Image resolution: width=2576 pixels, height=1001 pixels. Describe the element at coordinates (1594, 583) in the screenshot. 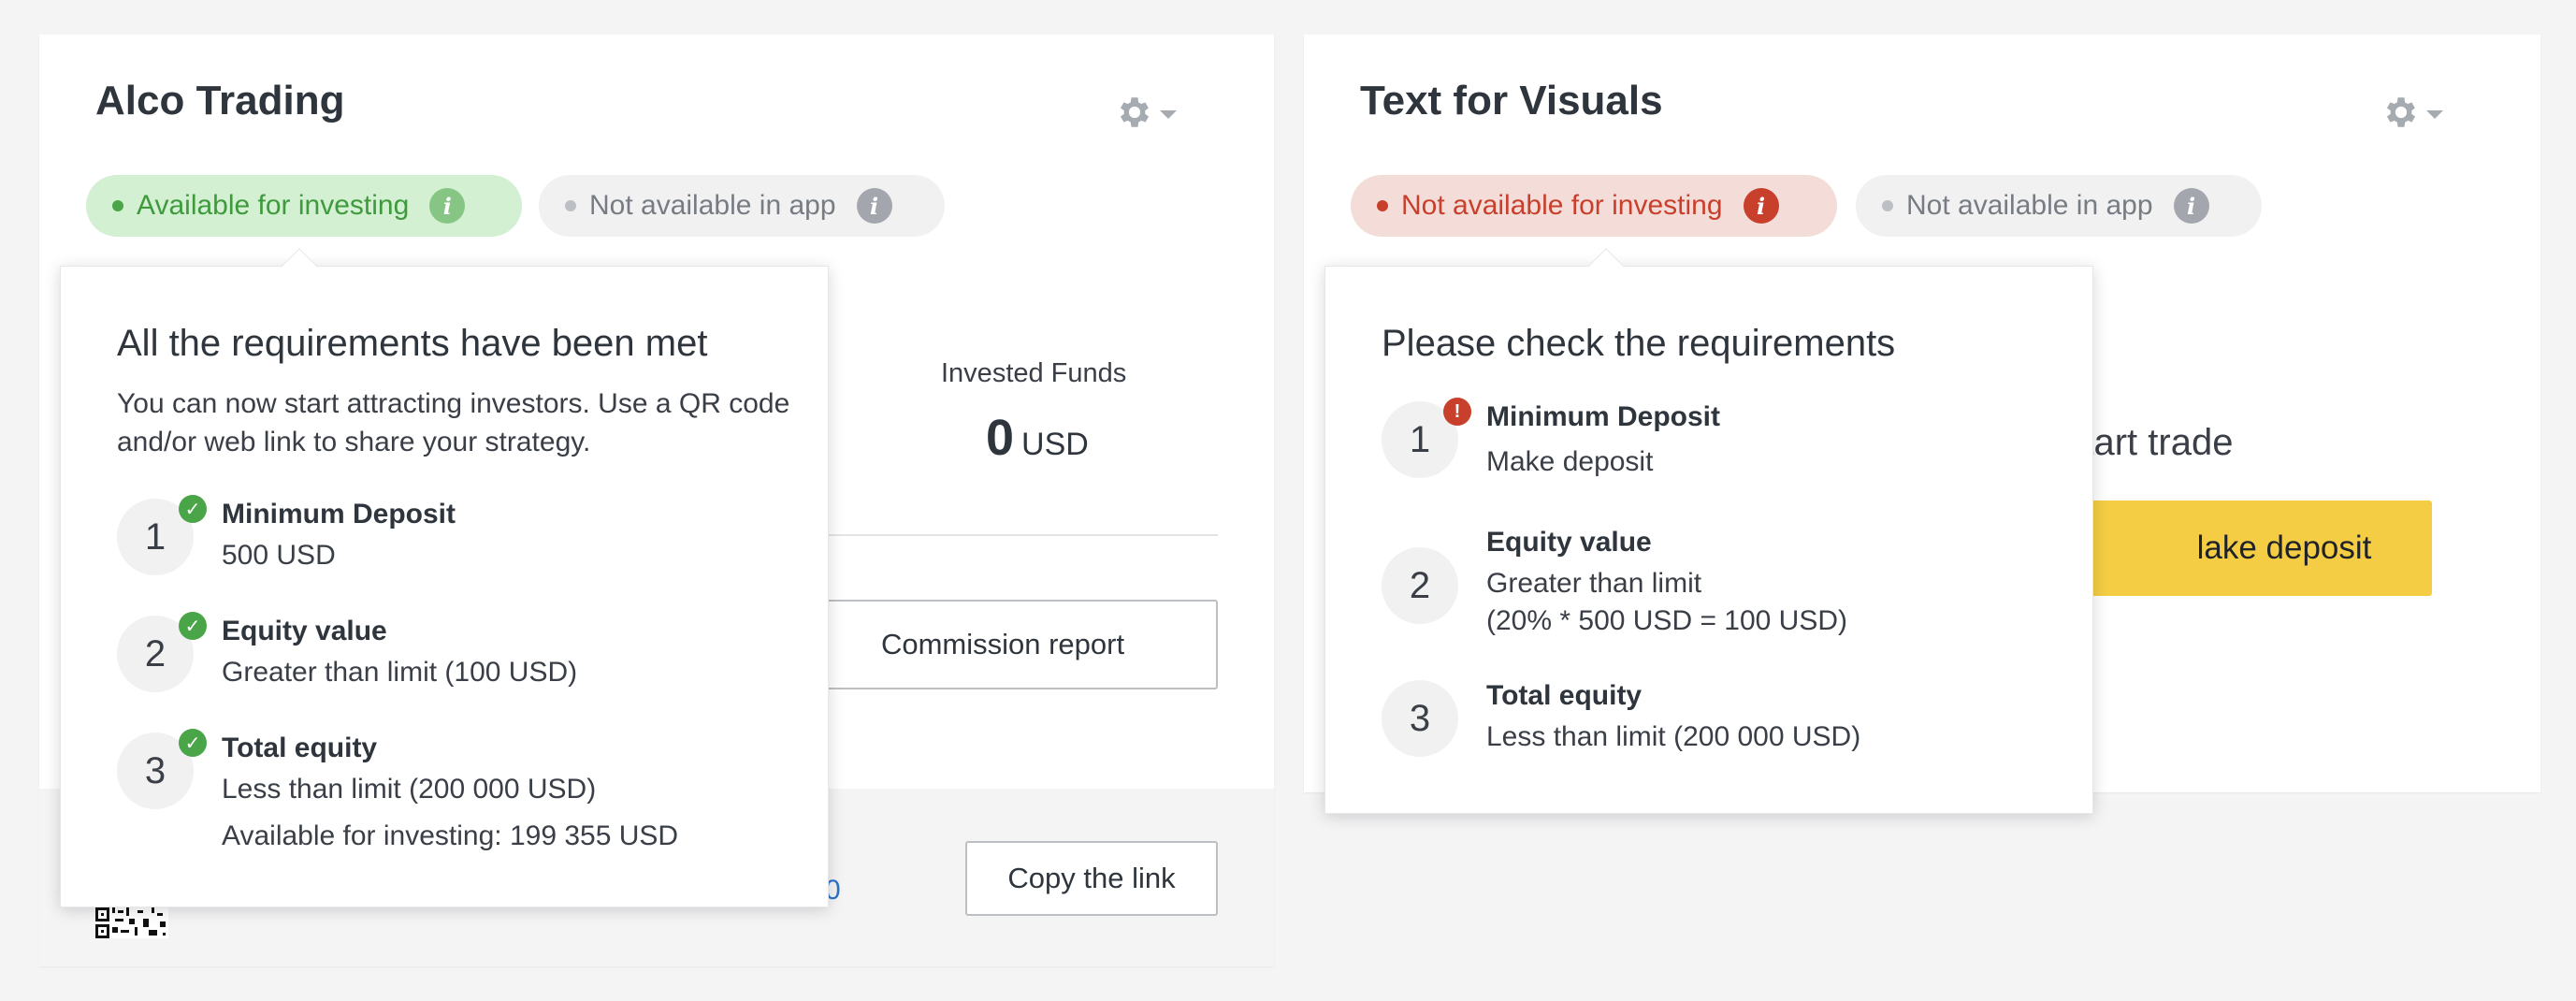

I see `requirement-detail: Greater than limit` at that location.